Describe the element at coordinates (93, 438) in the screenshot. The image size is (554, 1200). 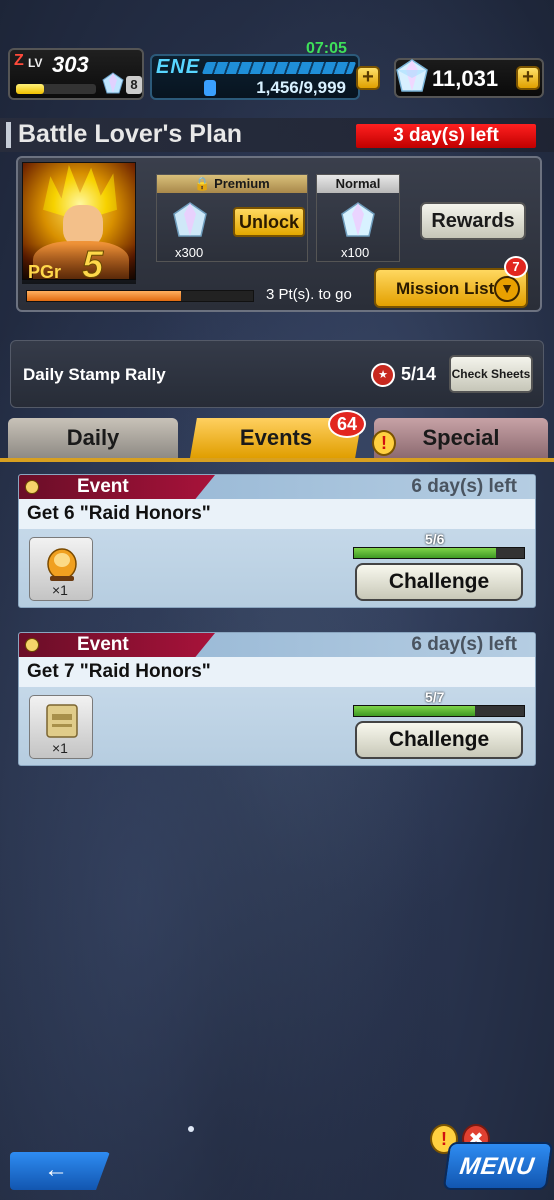
I see `tab-daily: Daily` at that location.